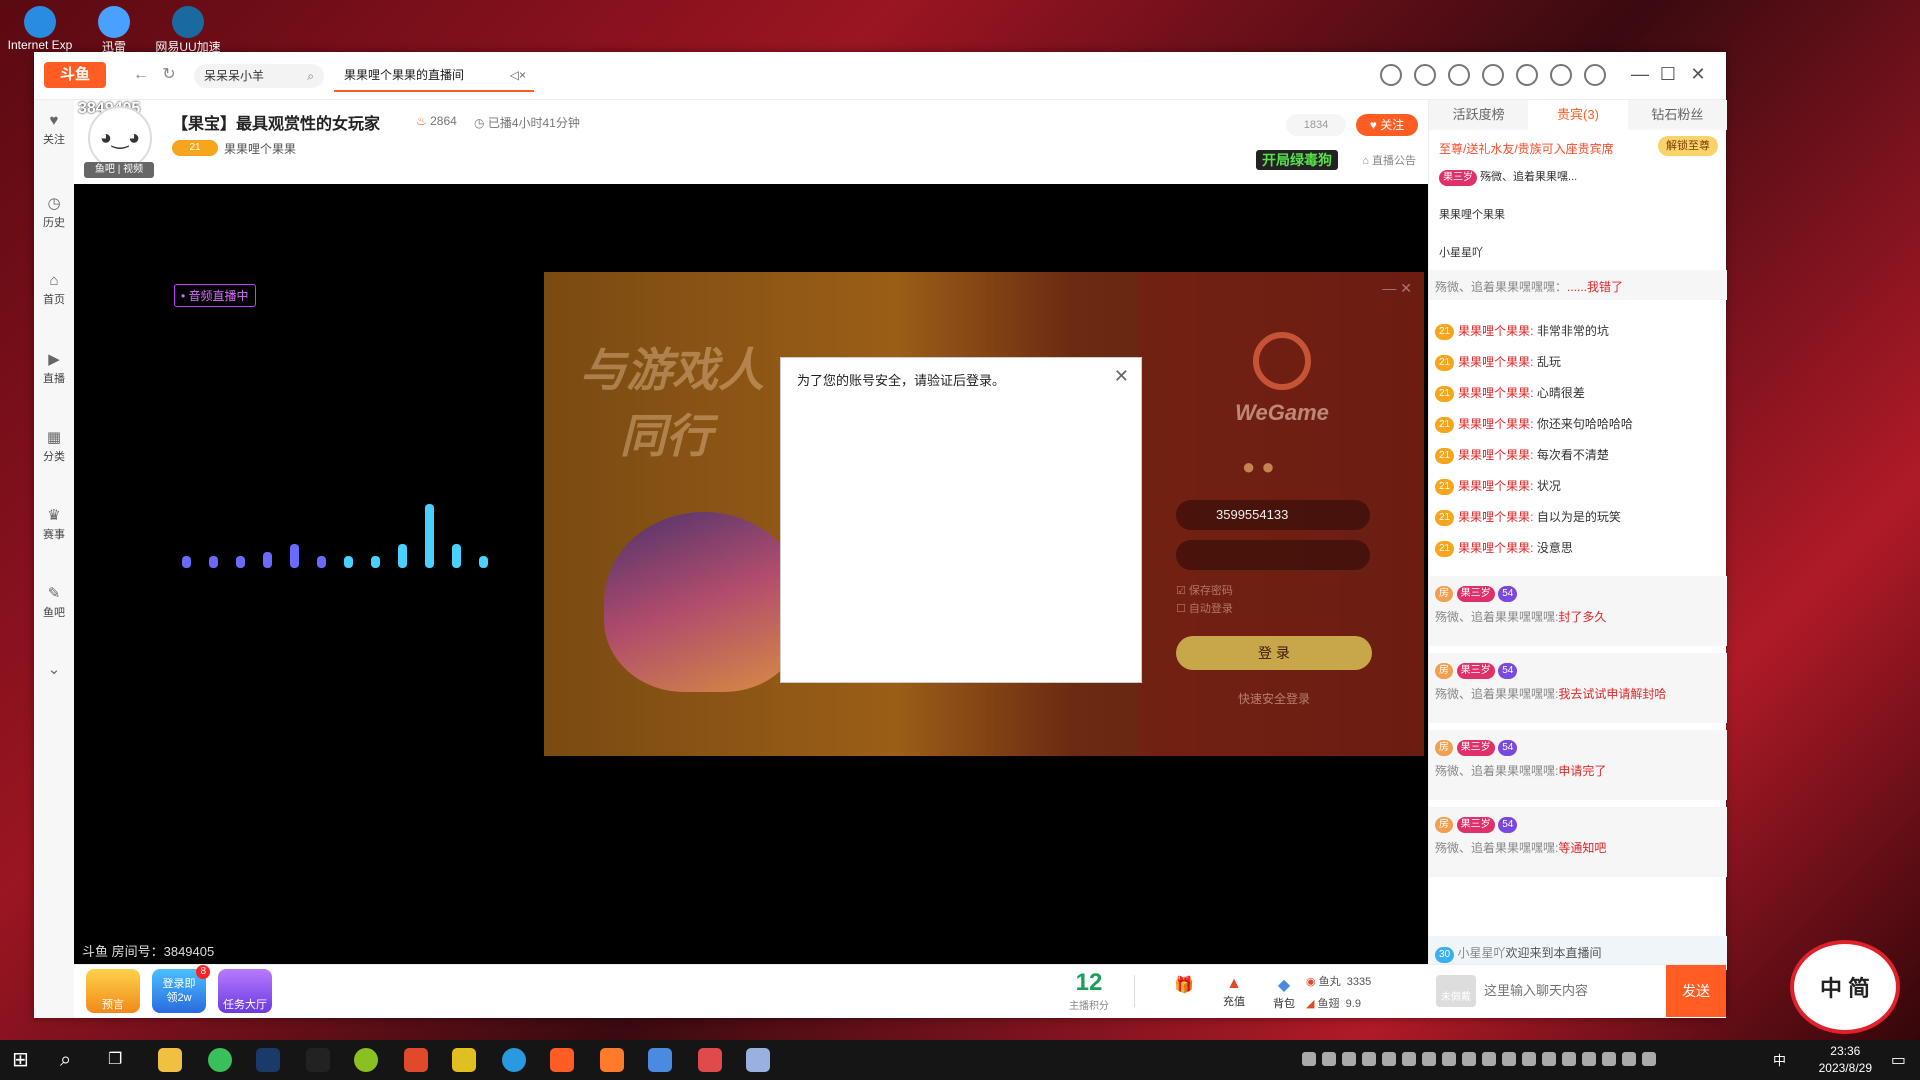  Describe the element at coordinates (119, 170) in the screenshot. I see `avatar-tag: 鱼吧 | 视频` at that location.